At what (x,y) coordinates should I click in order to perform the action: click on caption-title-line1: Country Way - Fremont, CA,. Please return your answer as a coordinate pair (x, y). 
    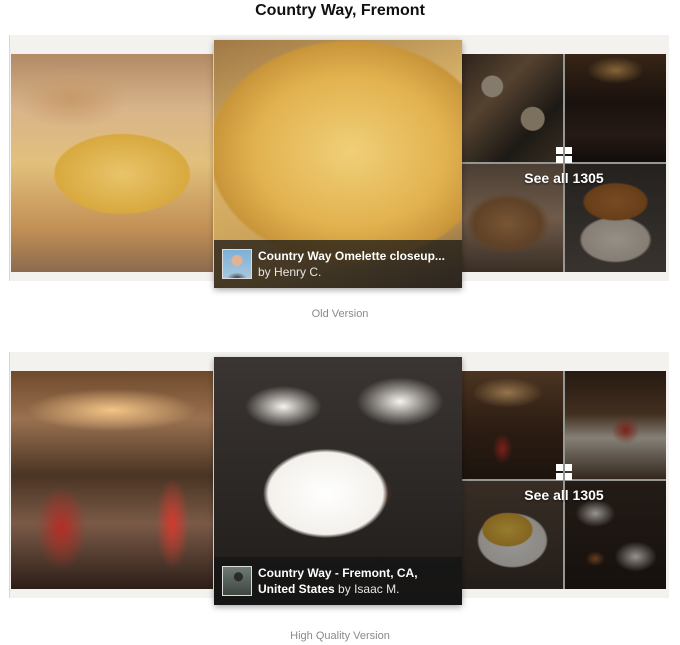
    Looking at the image, I should click on (338, 573).